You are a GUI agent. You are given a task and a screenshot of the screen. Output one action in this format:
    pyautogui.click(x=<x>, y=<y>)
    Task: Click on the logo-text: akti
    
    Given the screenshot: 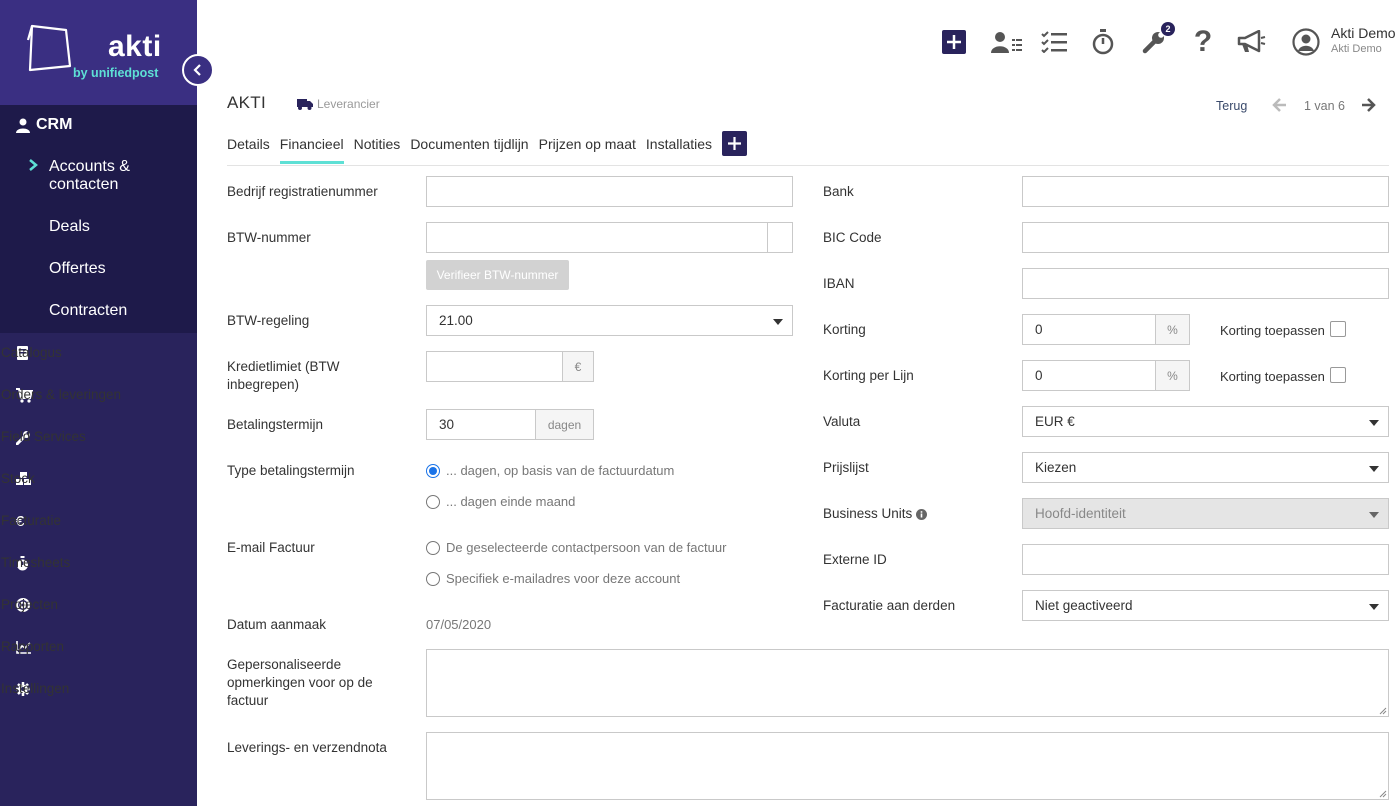 What is the action you would take?
    pyautogui.click(x=135, y=46)
    